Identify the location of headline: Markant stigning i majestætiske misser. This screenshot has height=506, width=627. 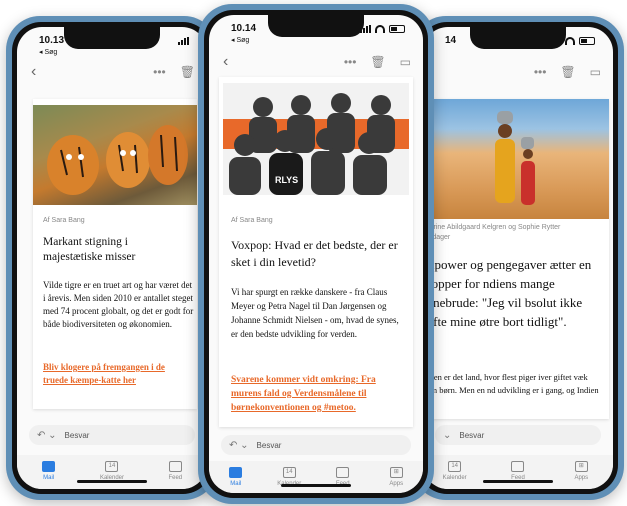
(89, 249).